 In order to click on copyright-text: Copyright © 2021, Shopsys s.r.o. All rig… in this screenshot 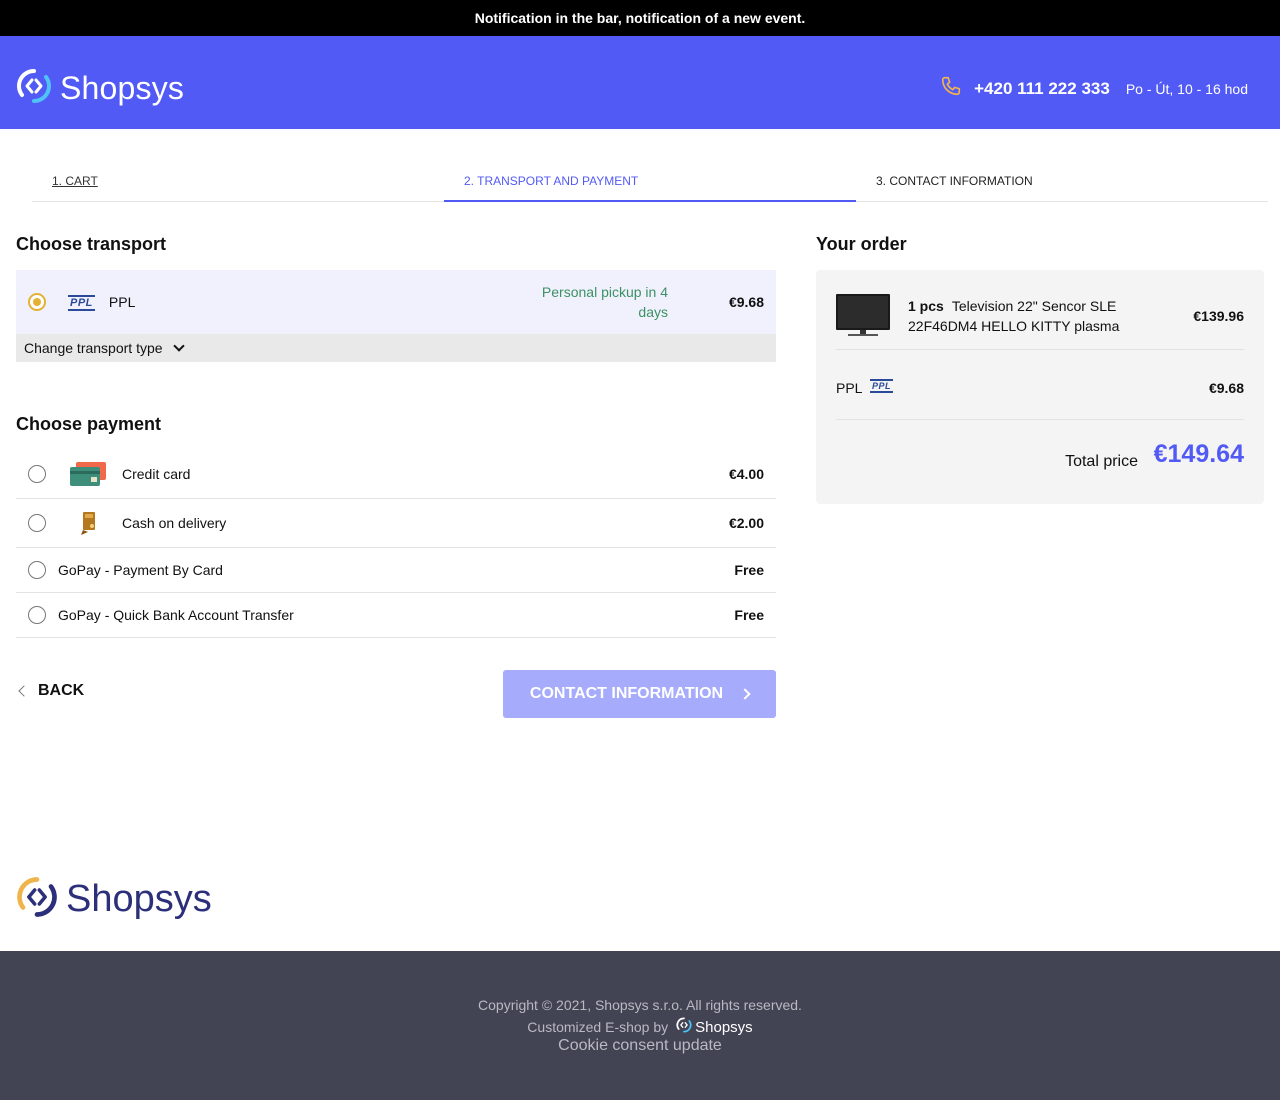, I will do `click(640, 1005)`.